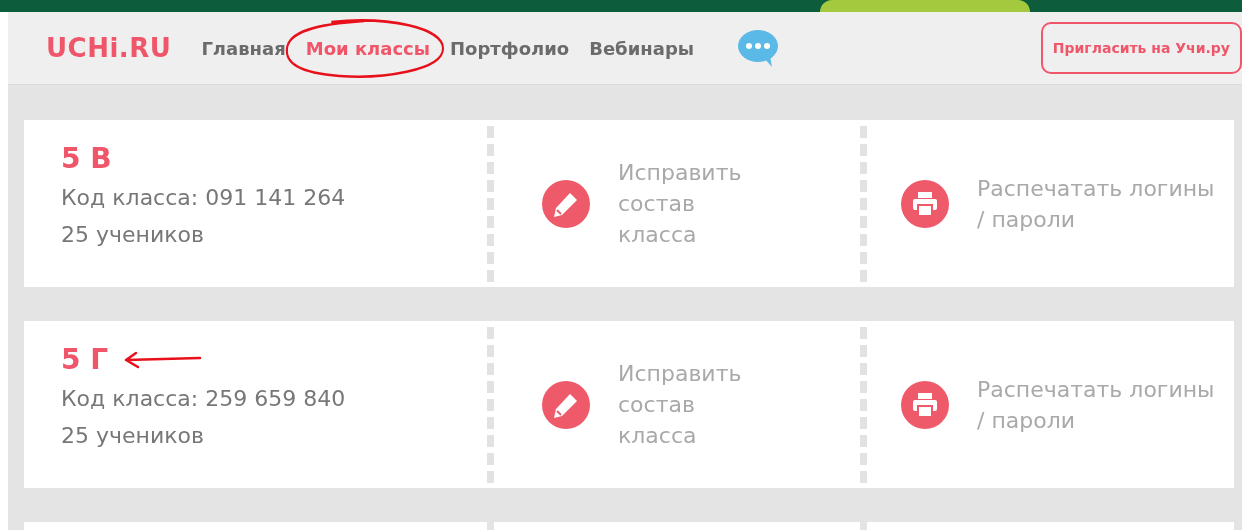  Describe the element at coordinates (85, 359) in the screenshot. I see `class-name: 5 Г` at that location.